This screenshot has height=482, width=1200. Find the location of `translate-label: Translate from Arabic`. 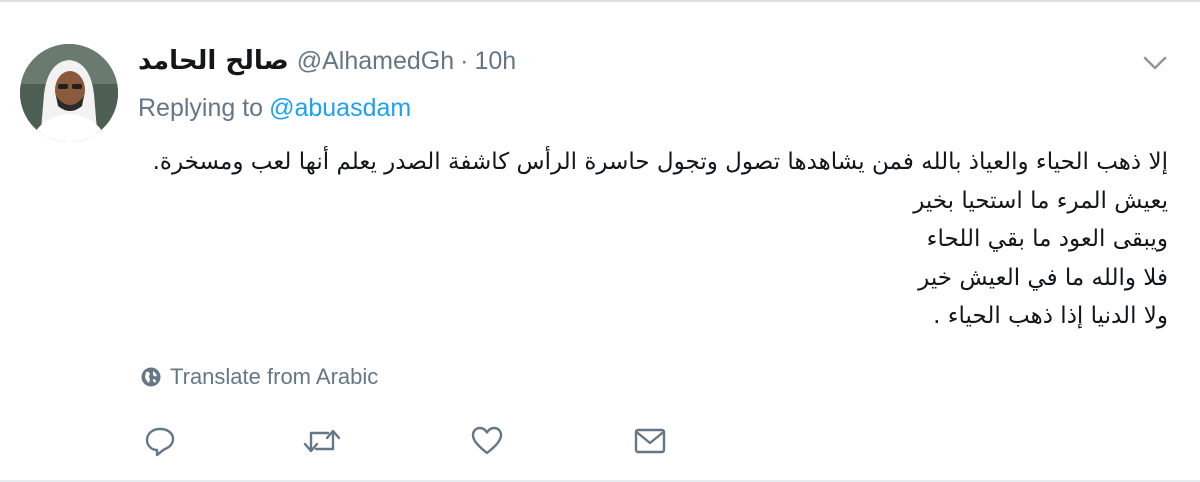

translate-label: Translate from Arabic is located at coordinates (274, 376).